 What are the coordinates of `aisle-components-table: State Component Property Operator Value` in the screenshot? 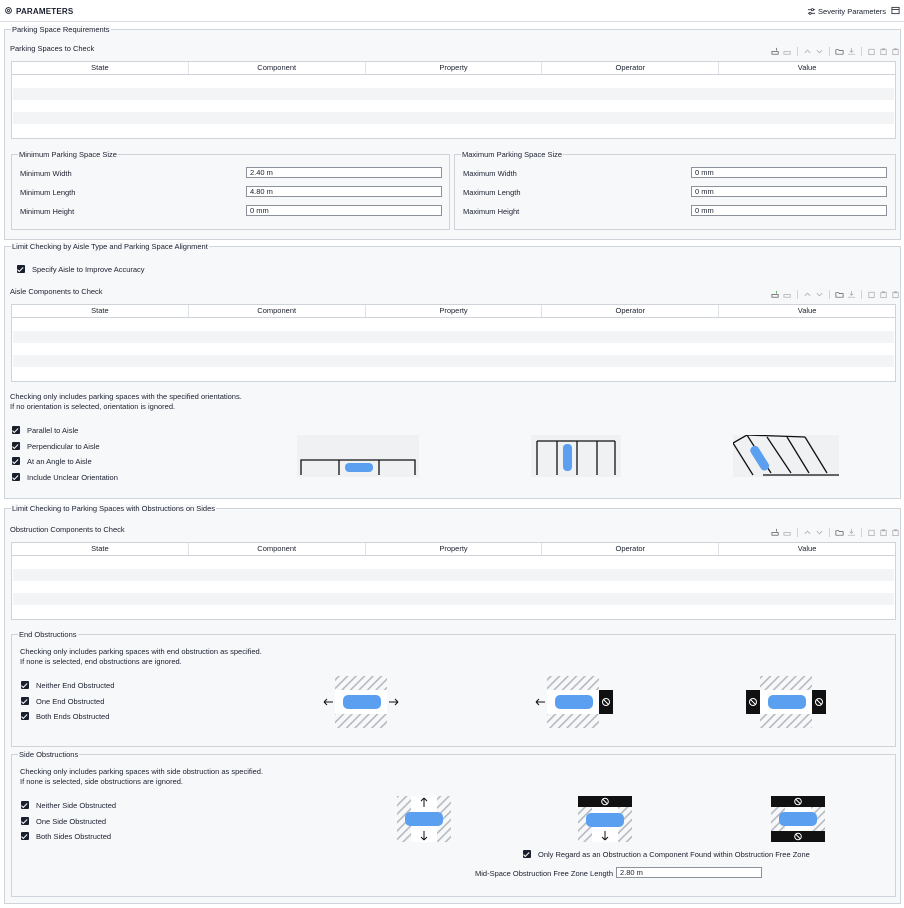 It's located at (453, 343).